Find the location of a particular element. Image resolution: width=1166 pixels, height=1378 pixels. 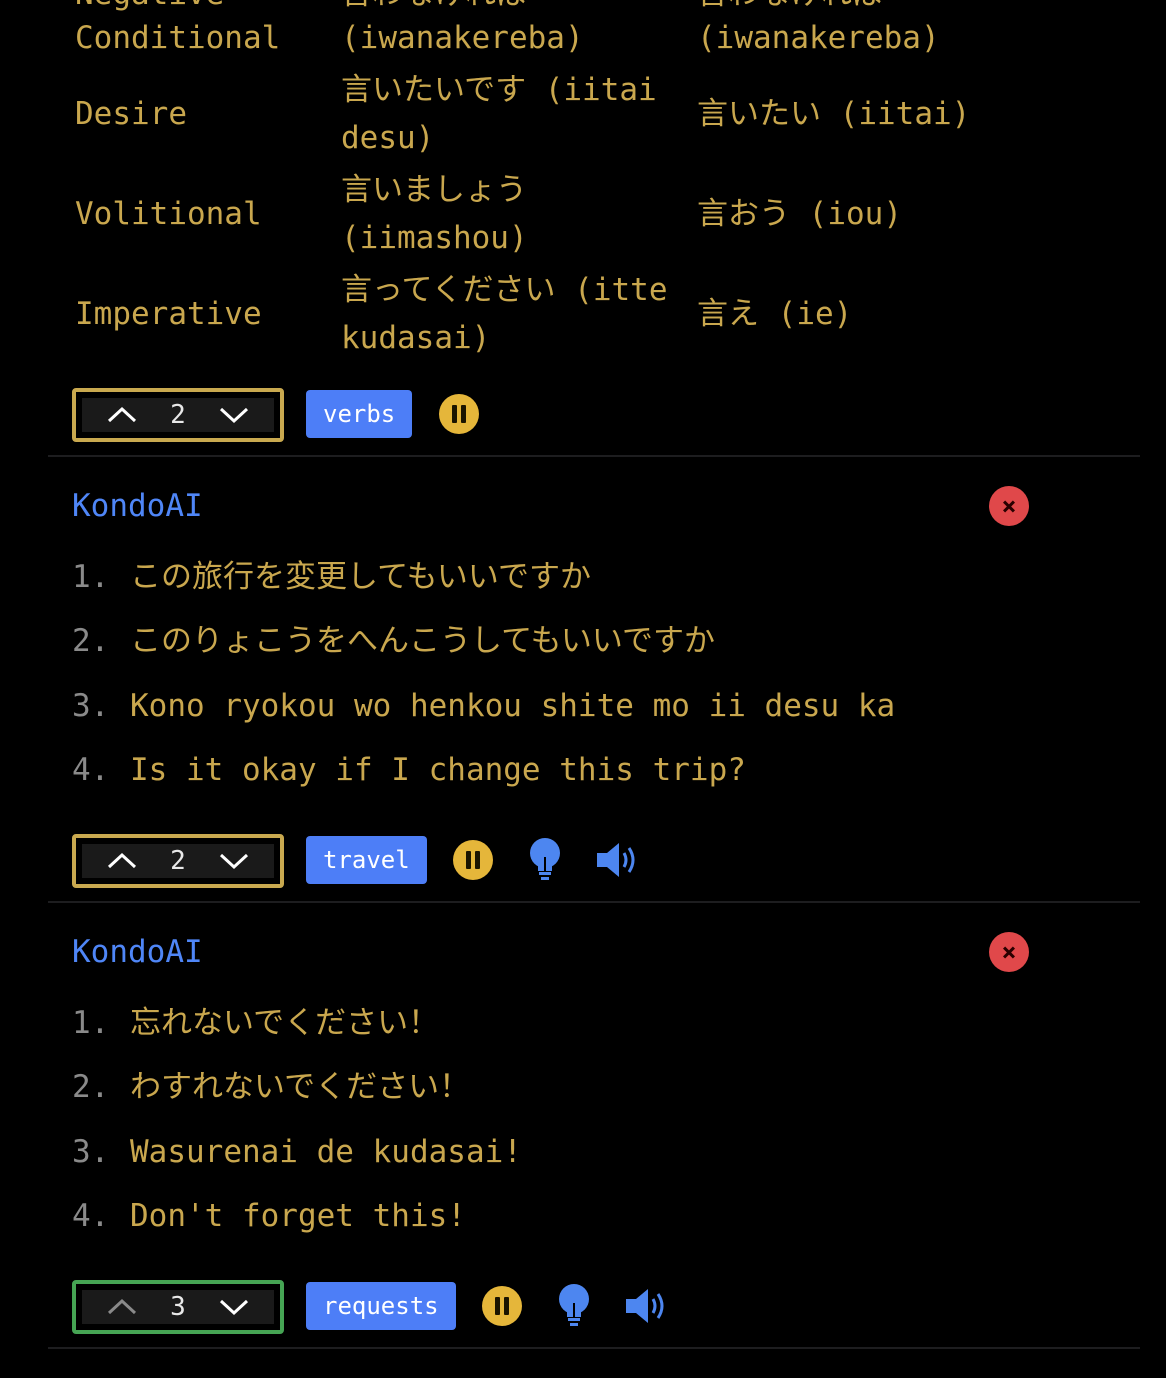

list-item: 4. Is it okay if I change this trip? is located at coordinates (409, 770).